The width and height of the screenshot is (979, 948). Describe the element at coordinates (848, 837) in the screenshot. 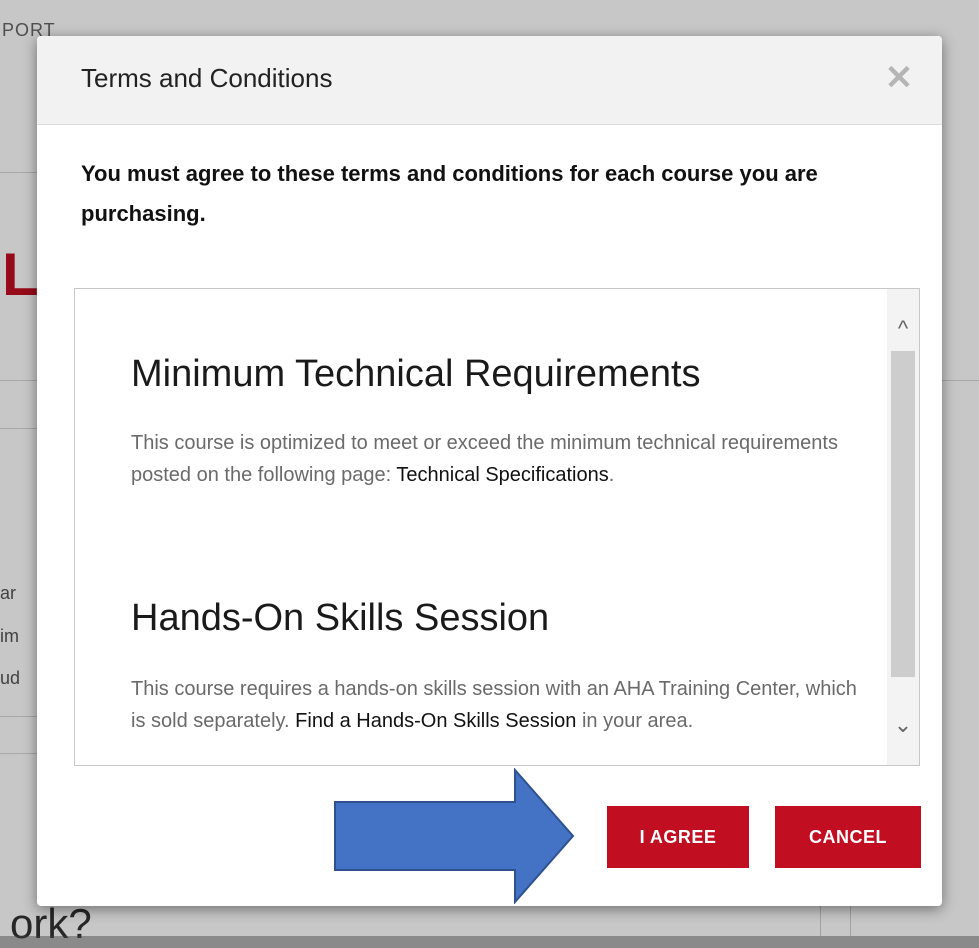

I see `cancel-button: CANCEL` at that location.